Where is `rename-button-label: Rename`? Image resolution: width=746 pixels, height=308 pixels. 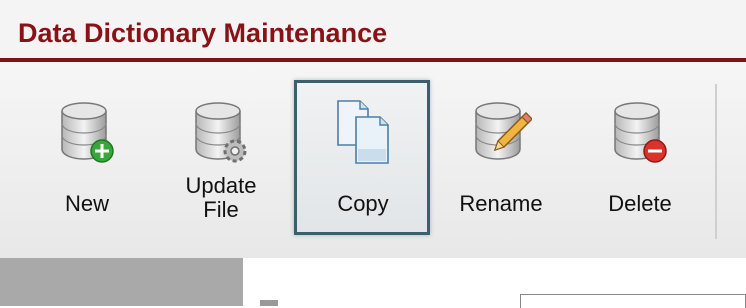 rename-button-label: Rename is located at coordinates (501, 203).